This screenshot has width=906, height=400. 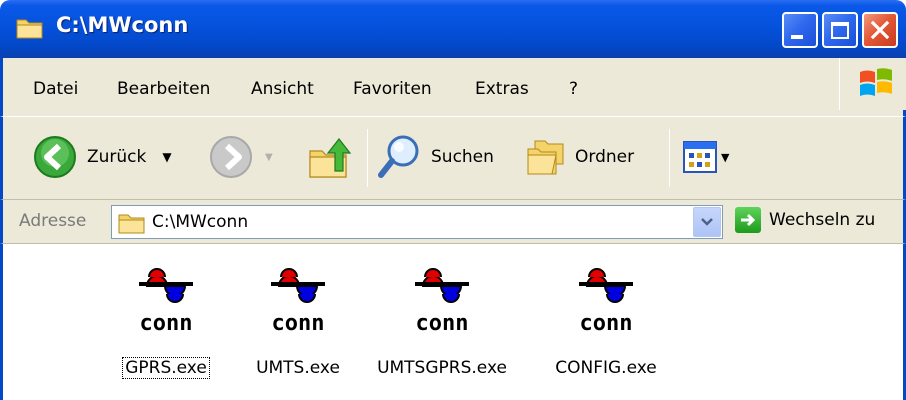 I want to click on forward-button: ▼, so click(x=241, y=157).